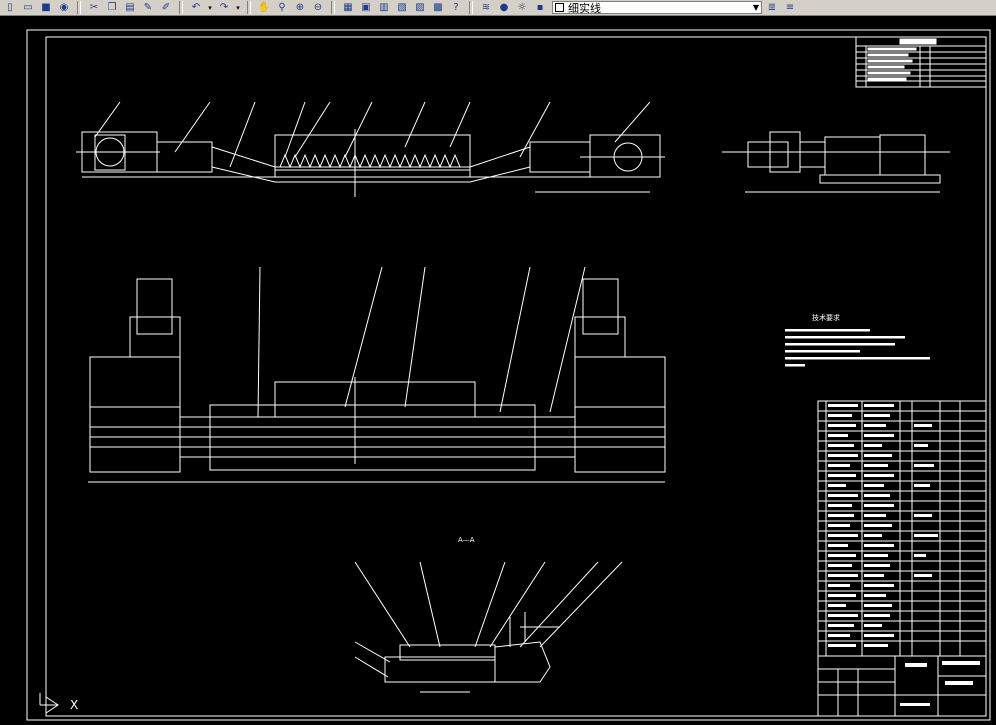 The image size is (996, 725). What do you see at coordinates (402, 8) in the screenshot?
I see `sheet-set-icon: ▧` at bounding box center [402, 8].